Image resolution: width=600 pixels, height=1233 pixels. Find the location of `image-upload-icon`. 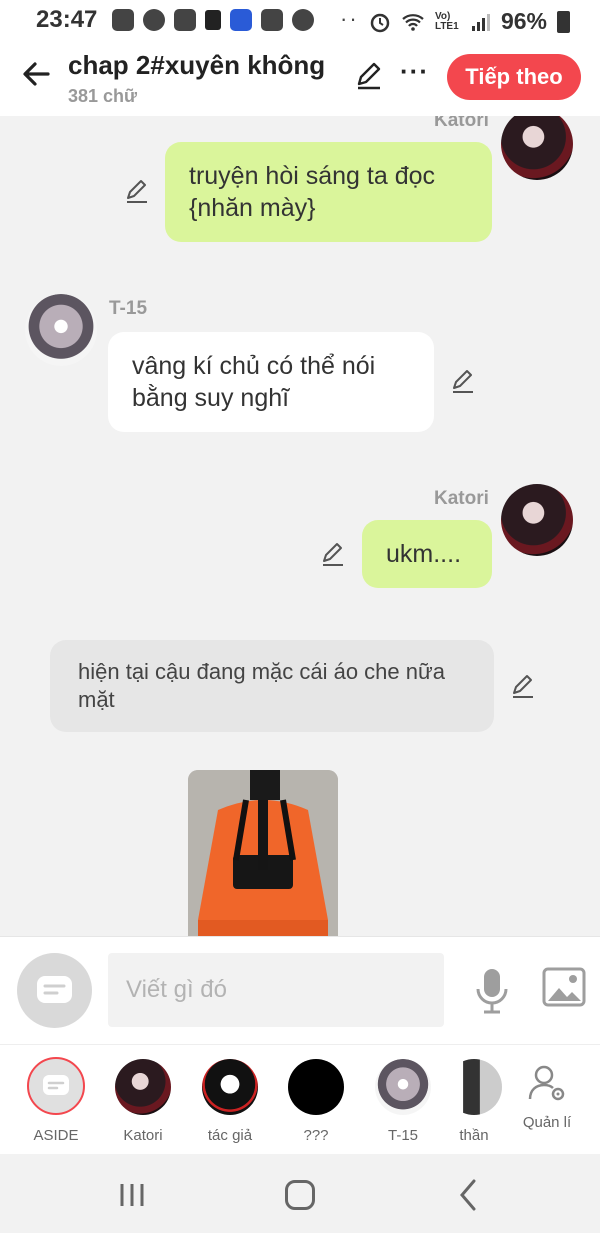

image-upload-icon is located at coordinates (564, 987).